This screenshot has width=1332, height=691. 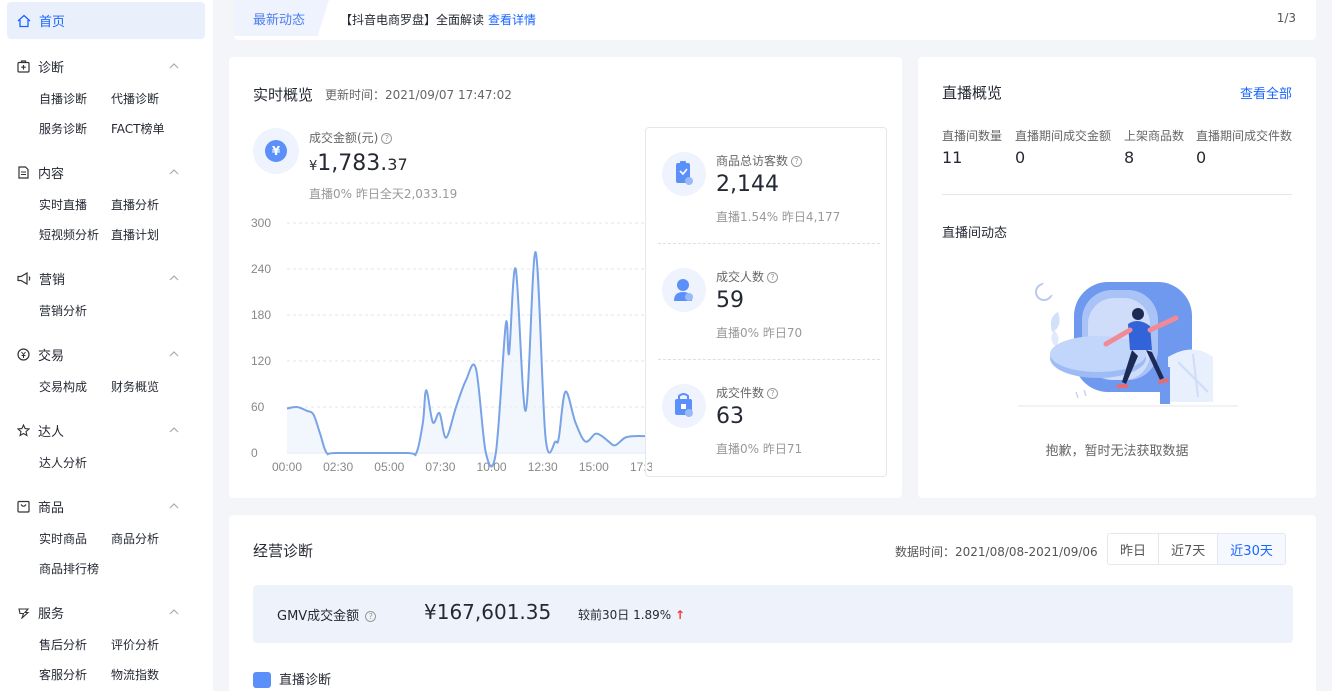 I want to click on y-tick-label: 180, so click(x=261, y=315).